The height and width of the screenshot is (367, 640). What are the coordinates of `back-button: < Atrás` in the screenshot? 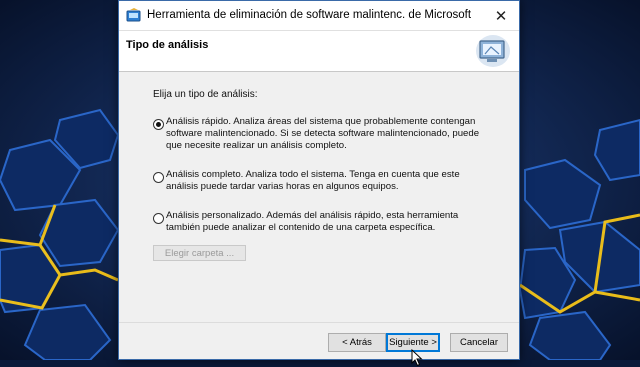 It's located at (357, 342).